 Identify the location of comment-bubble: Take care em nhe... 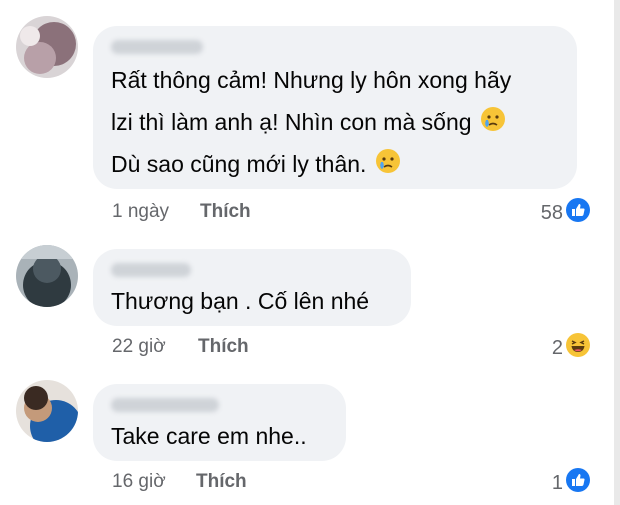
(219, 422).